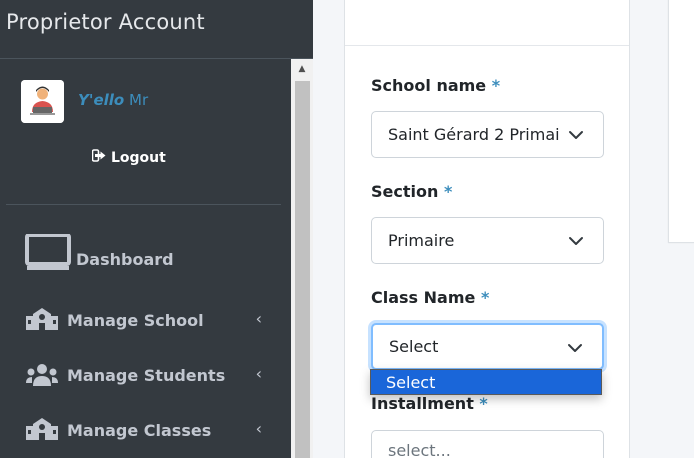 This screenshot has width=694, height=458. What do you see at coordinates (302, 269) in the screenshot?
I see `scroll-thumb` at bounding box center [302, 269].